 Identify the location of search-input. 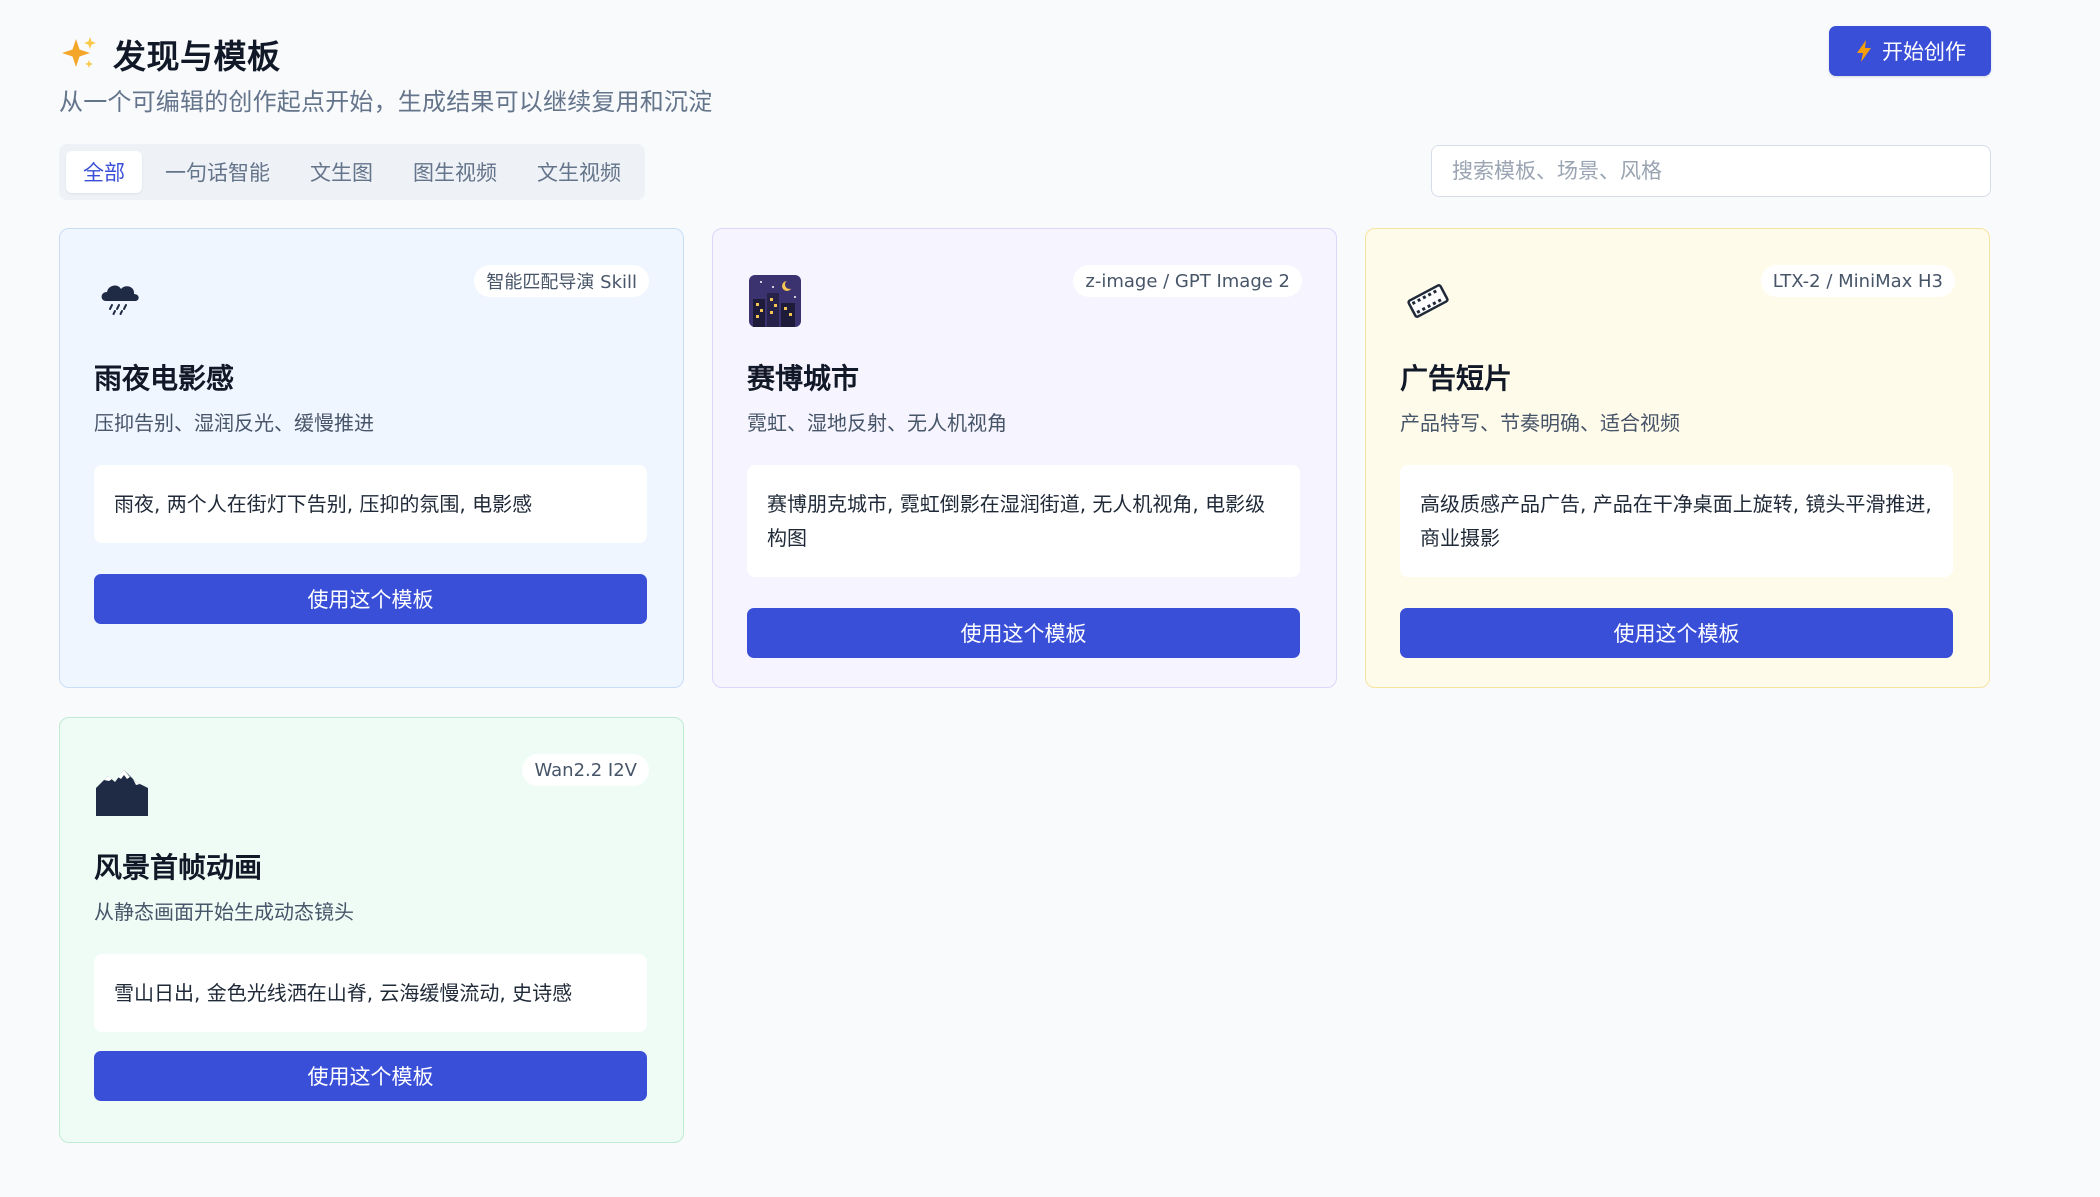
(1711, 171).